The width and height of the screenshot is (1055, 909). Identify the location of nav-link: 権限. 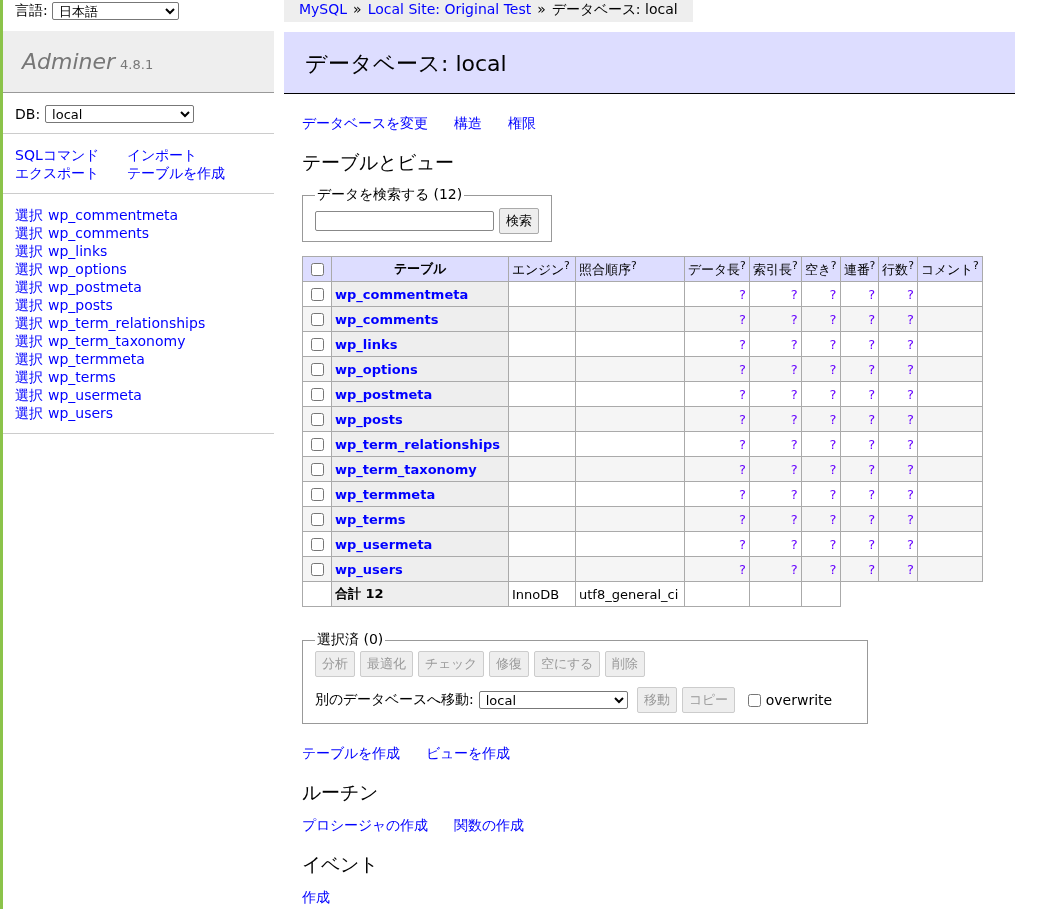
(522, 123).